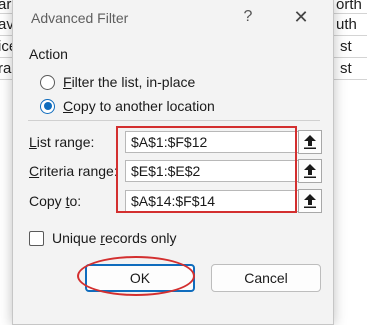  What do you see at coordinates (301, 17) in the screenshot?
I see `close-icon: ✕` at bounding box center [301, 17].